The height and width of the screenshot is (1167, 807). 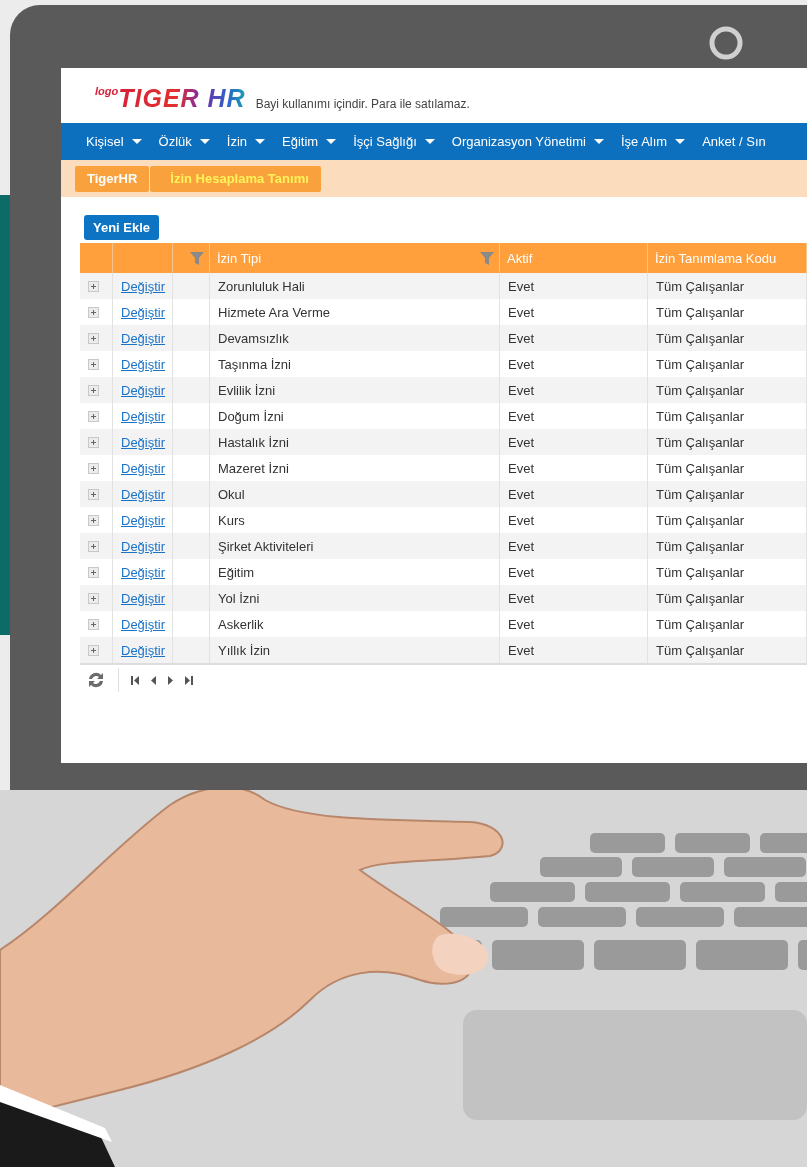 I want to click on last-page-icon, so click(x=189, y=680).